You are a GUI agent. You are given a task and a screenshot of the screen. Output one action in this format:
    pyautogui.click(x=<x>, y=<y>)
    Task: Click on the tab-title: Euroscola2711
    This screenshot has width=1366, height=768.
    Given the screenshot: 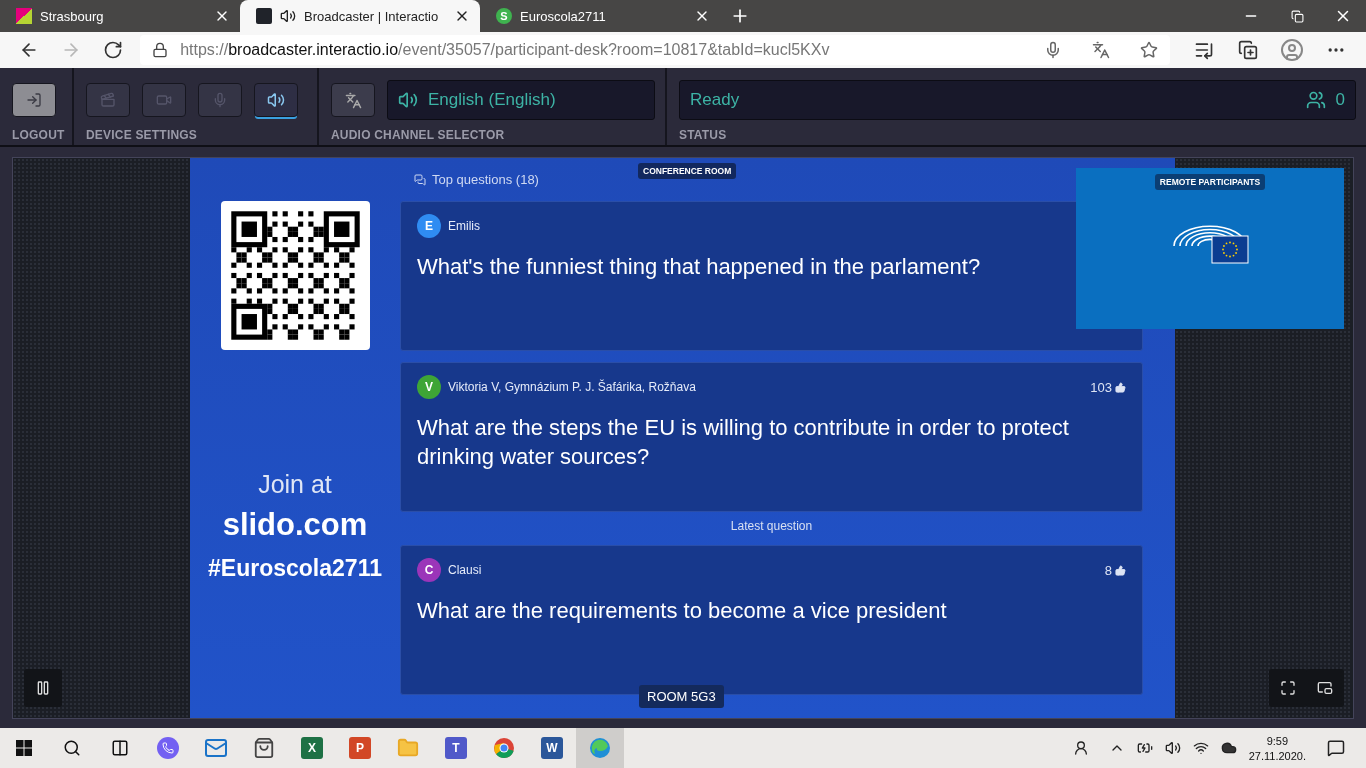 What is the action you would take?
    pyautogui.click(x=563, y=16)
    